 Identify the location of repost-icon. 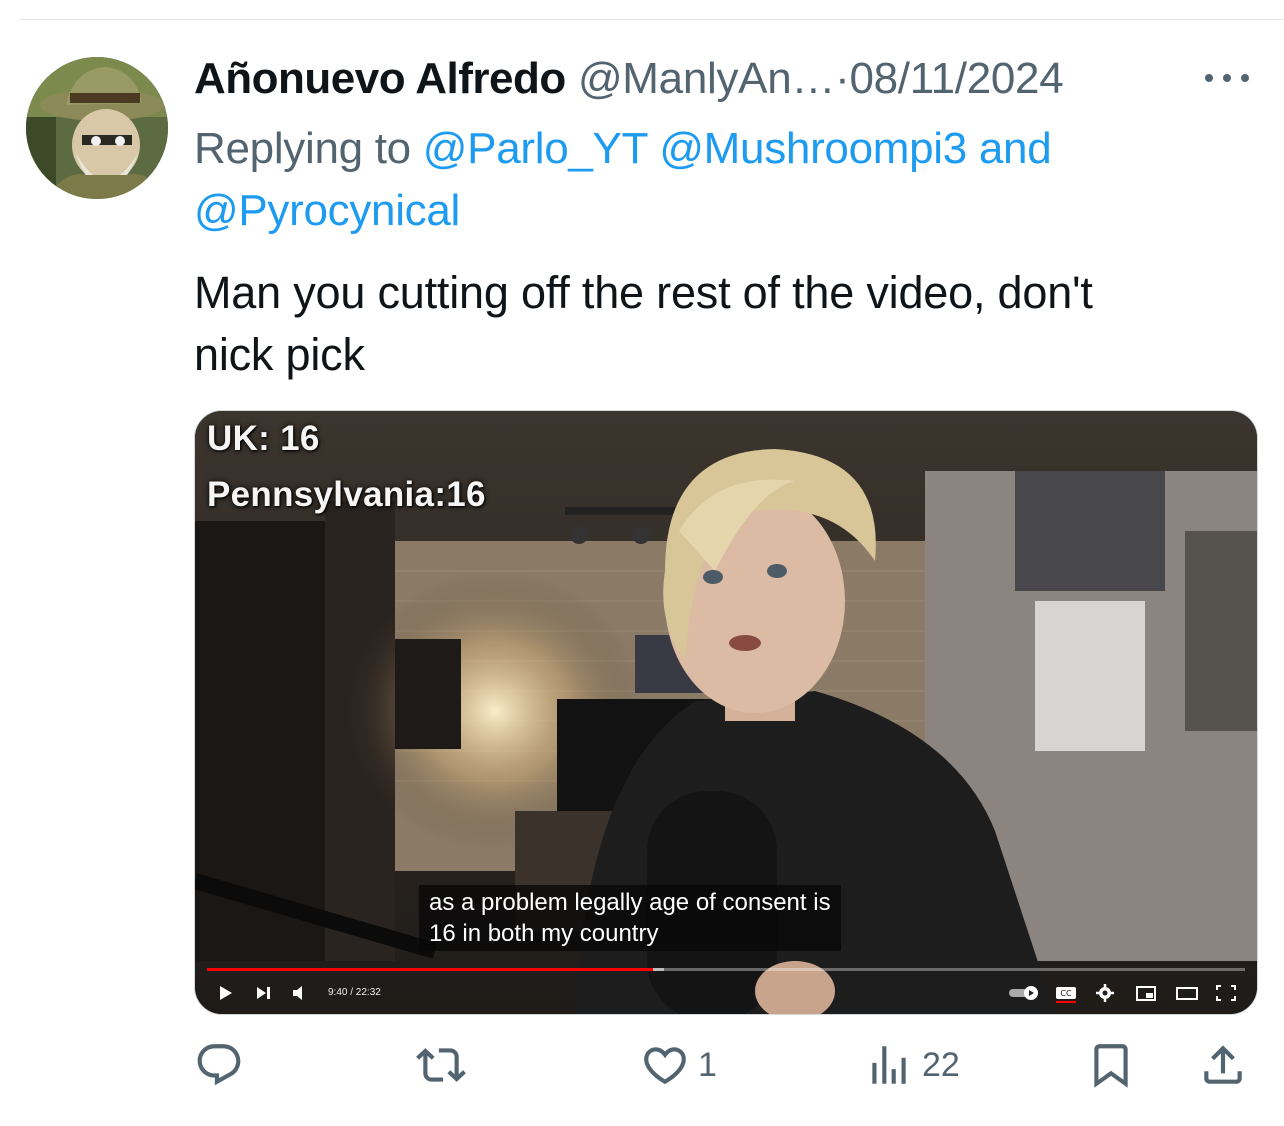
(441, 1065).